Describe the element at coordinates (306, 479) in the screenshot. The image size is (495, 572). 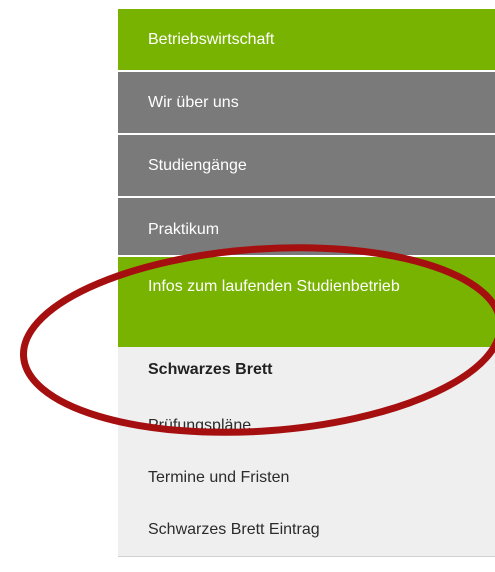
I see `subnav-item-termine-und-fristen: Termine und Fristen` at that location.